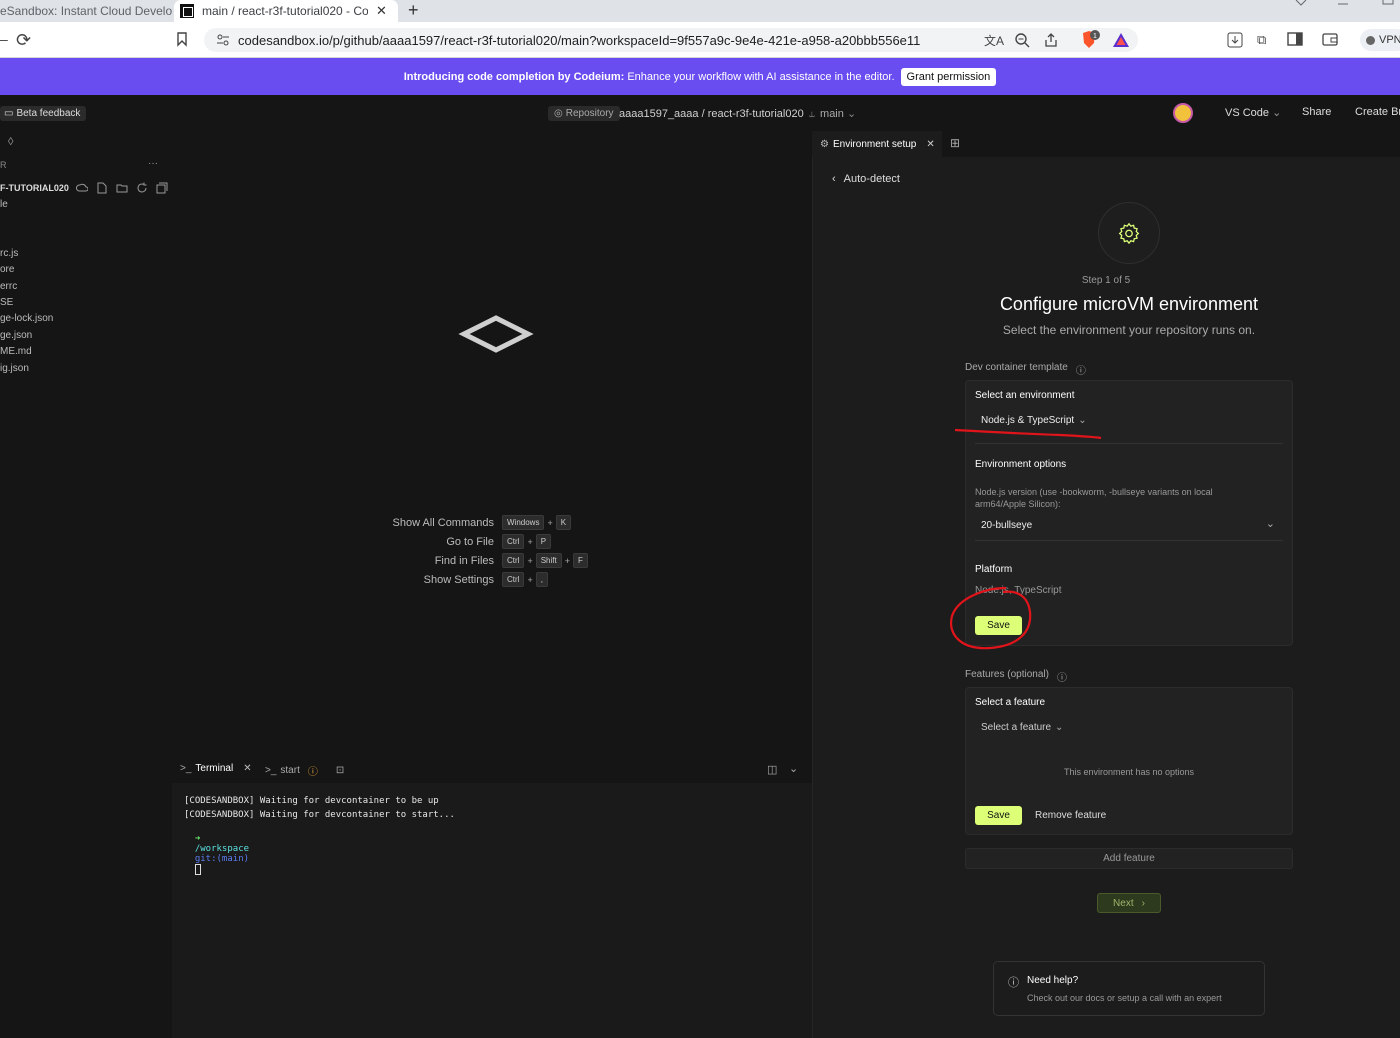 Image resolution: width=1400 pixels, height=1038 pixels. Describe the element at coordinates (955, 143) in the screenshot. I see `new-tab-icon: ⊞` at that location.